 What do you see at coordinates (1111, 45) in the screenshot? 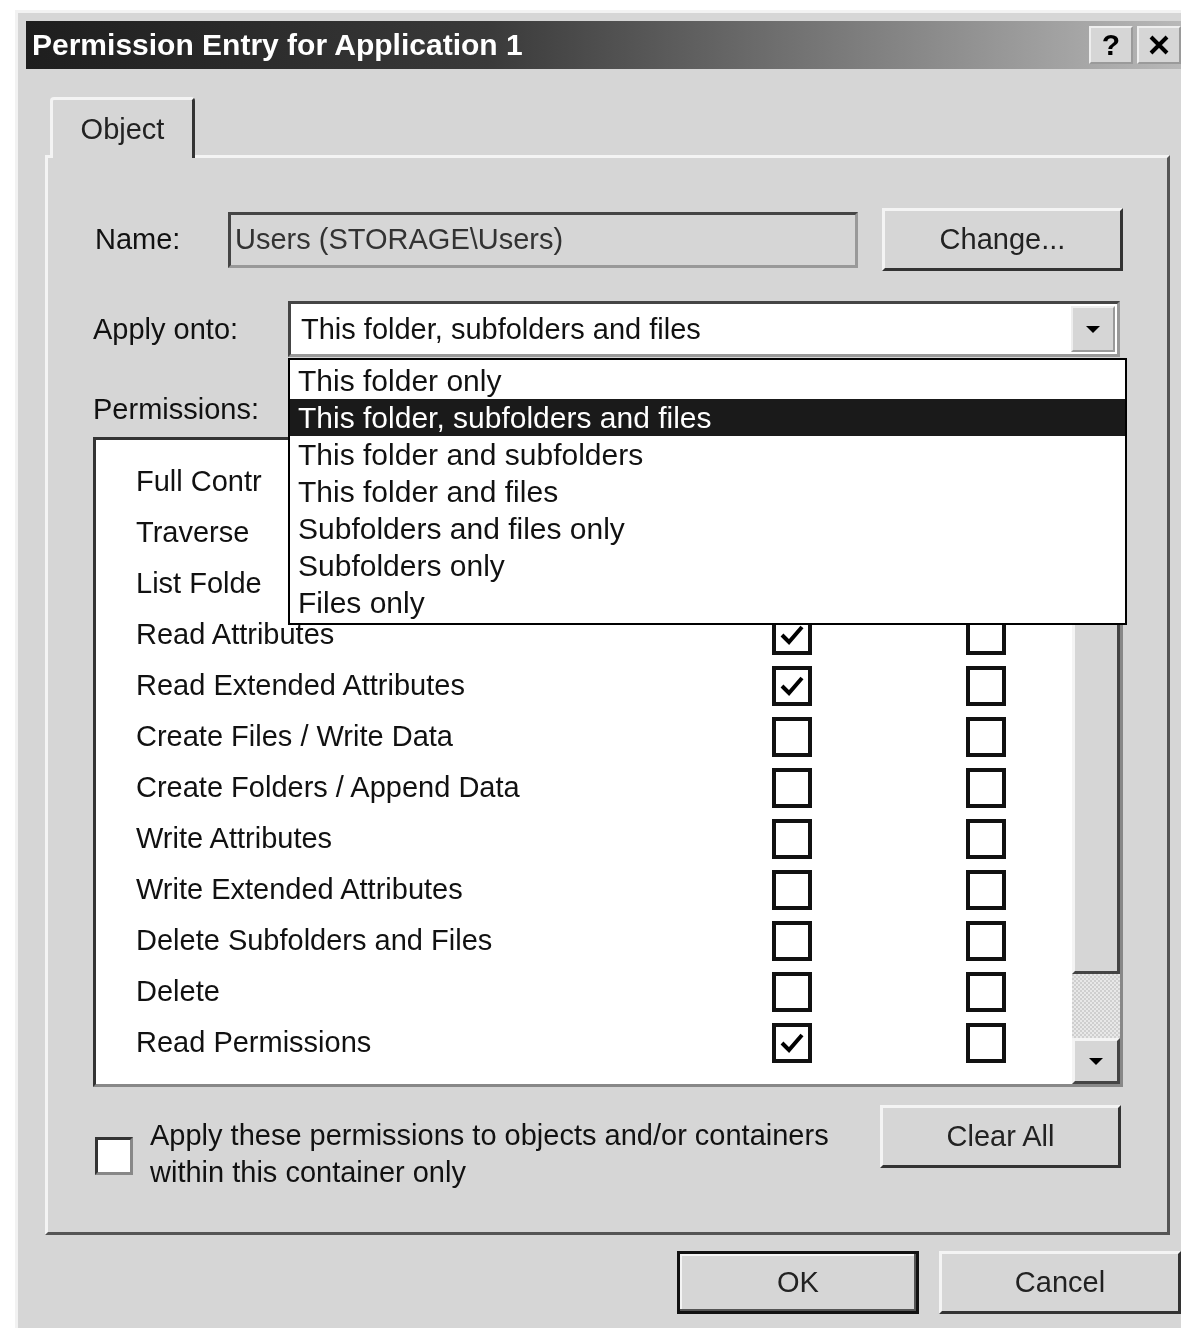
I see `help-button: ?` at bounding box center [1111, 45].